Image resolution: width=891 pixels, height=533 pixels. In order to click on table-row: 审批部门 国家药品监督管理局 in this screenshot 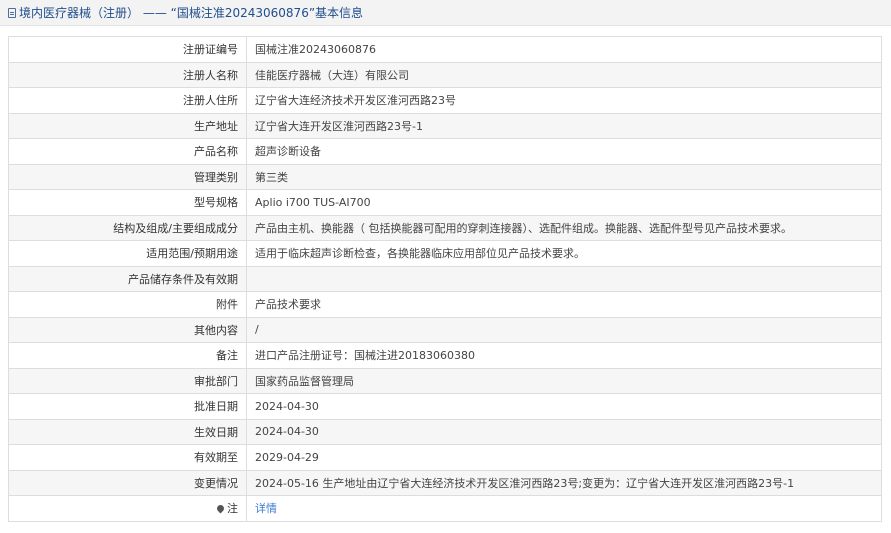, I will do `click(445, 380)`.